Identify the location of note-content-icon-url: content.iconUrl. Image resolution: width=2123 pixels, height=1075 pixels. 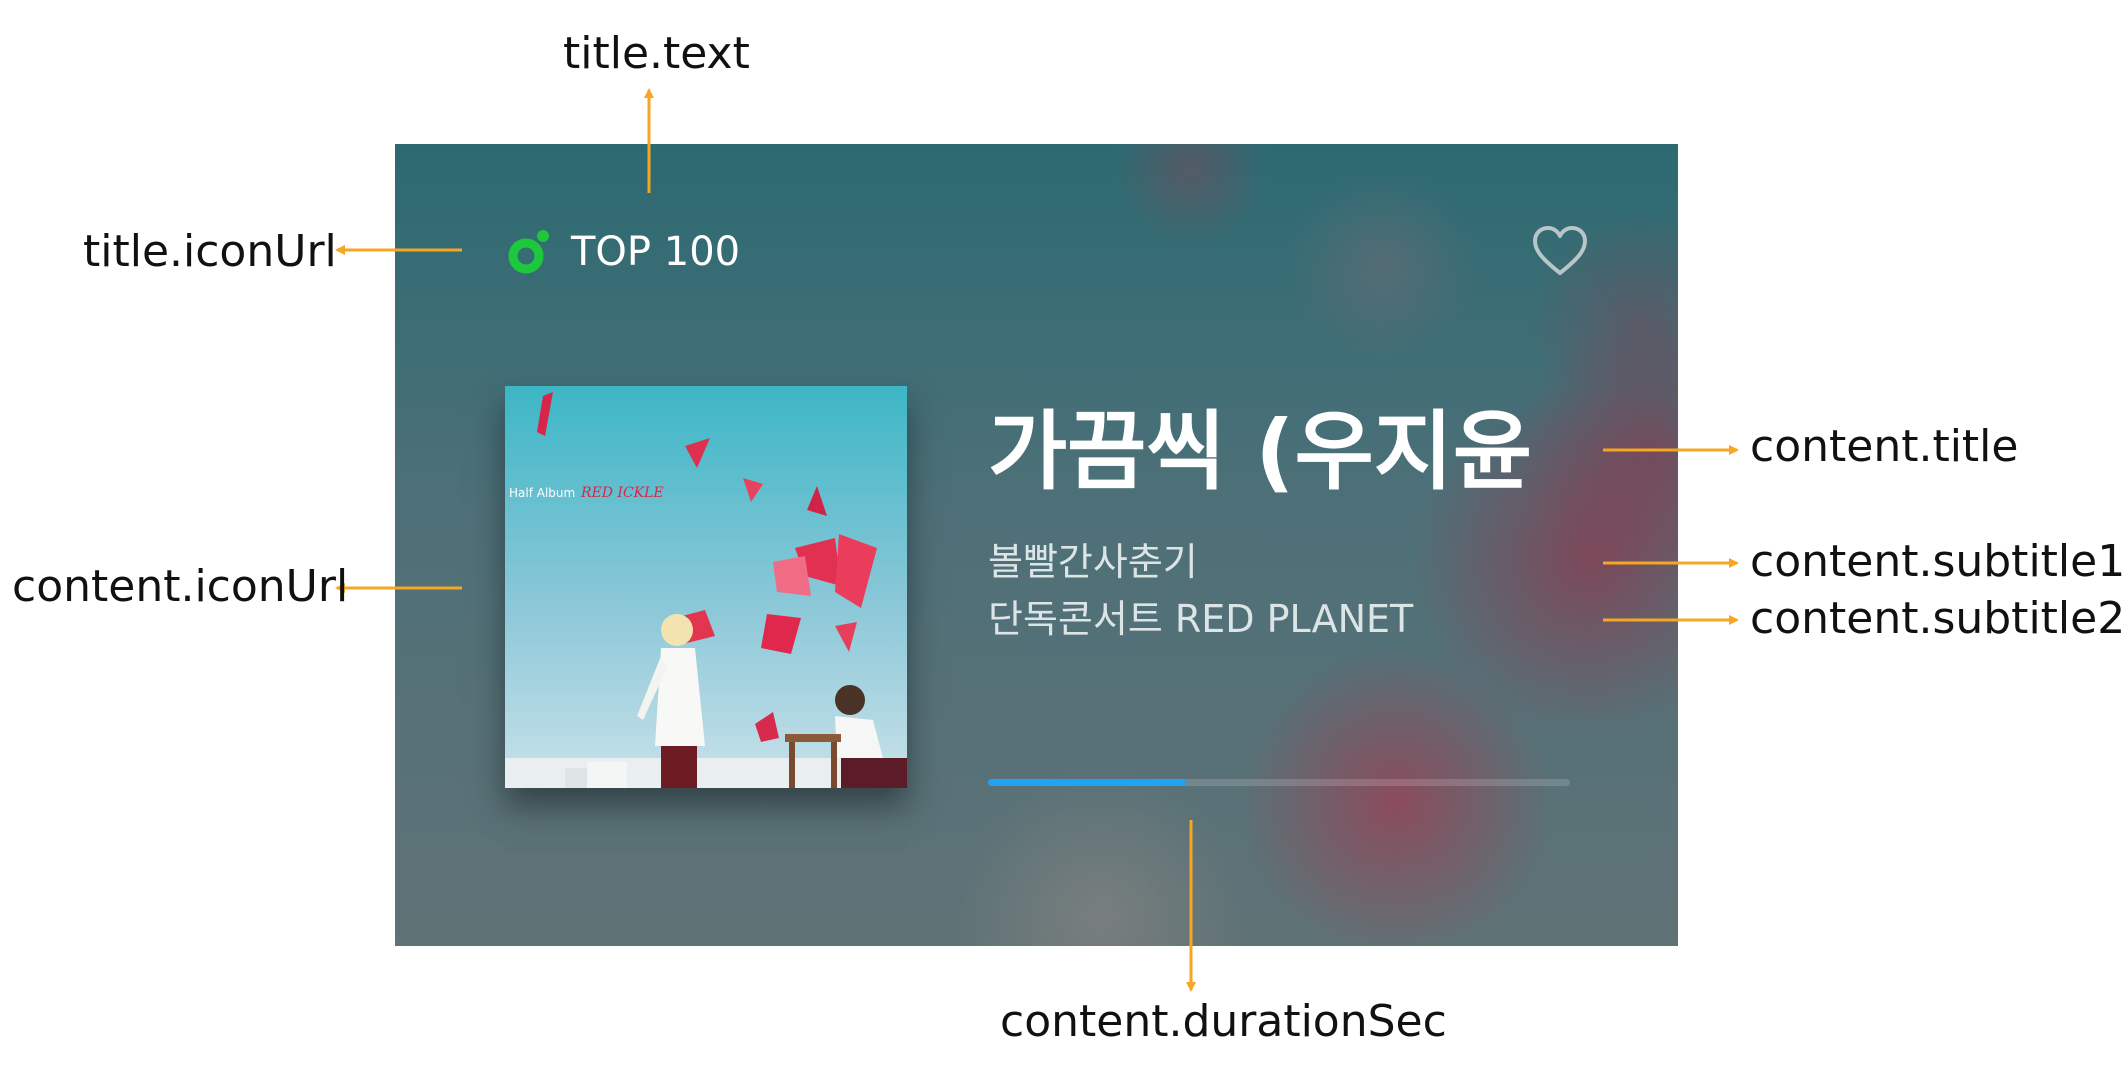
(180, 586).